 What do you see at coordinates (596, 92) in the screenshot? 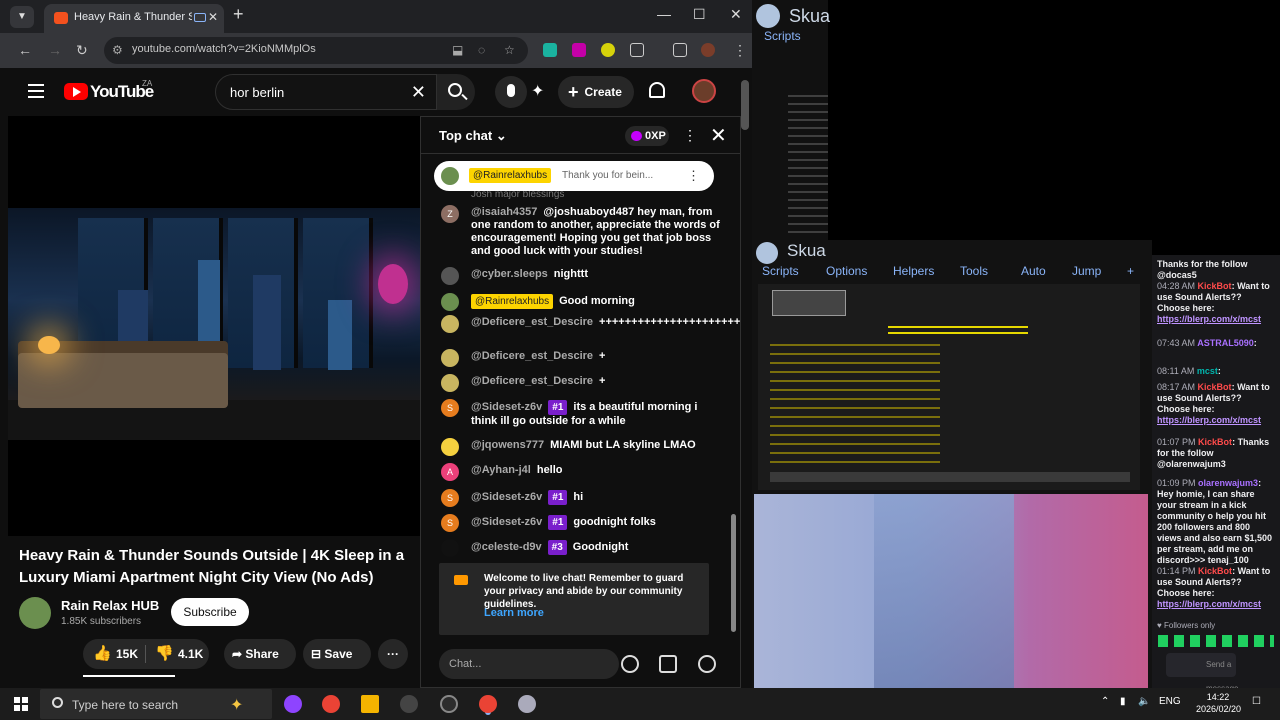
I see `create-button: + Create` at bounding box center [596, 92].